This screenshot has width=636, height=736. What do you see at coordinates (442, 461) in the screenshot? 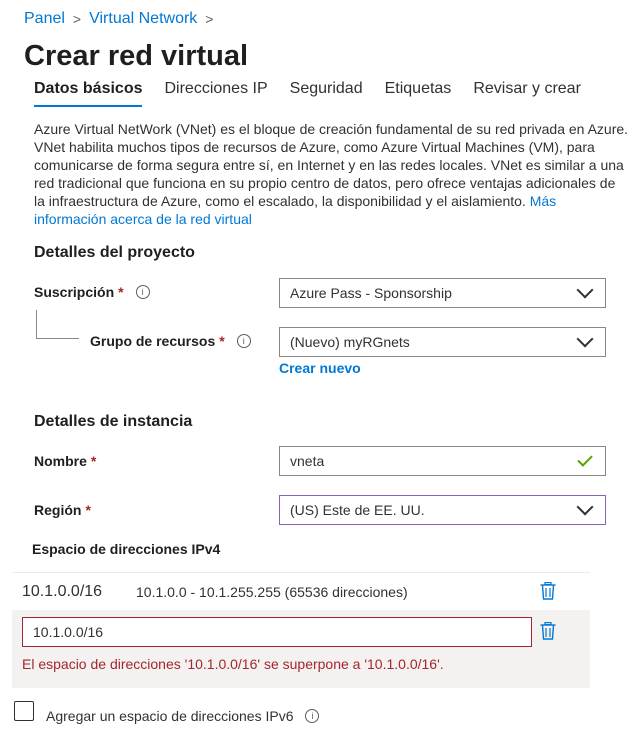
I see `name-input: vneta` at bounding box center [442, 461].